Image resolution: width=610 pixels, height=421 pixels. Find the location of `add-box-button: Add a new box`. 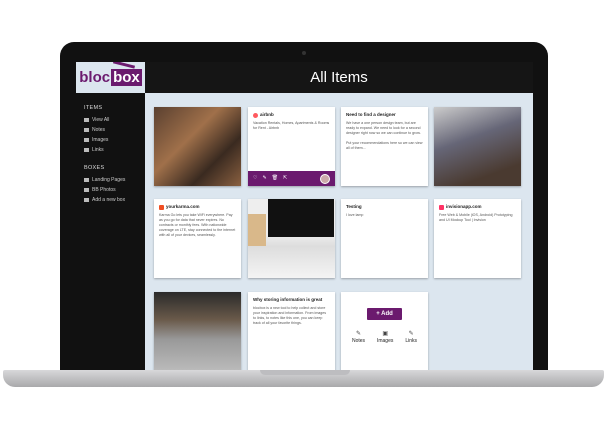

add-box-button: Add a new box is located at coordinates (114, 200).